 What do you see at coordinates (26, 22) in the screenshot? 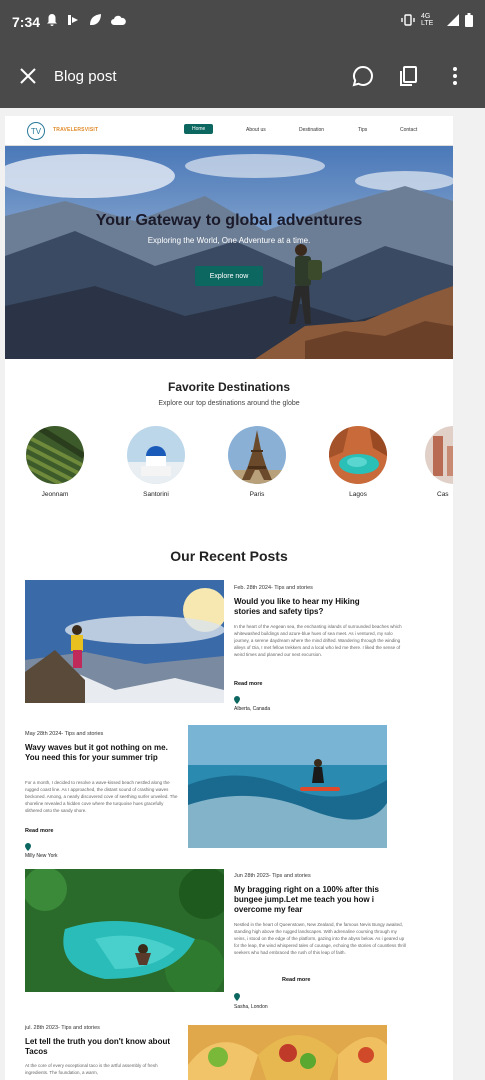
I see `status-time: 7:34` at bounding box center [26, 22].